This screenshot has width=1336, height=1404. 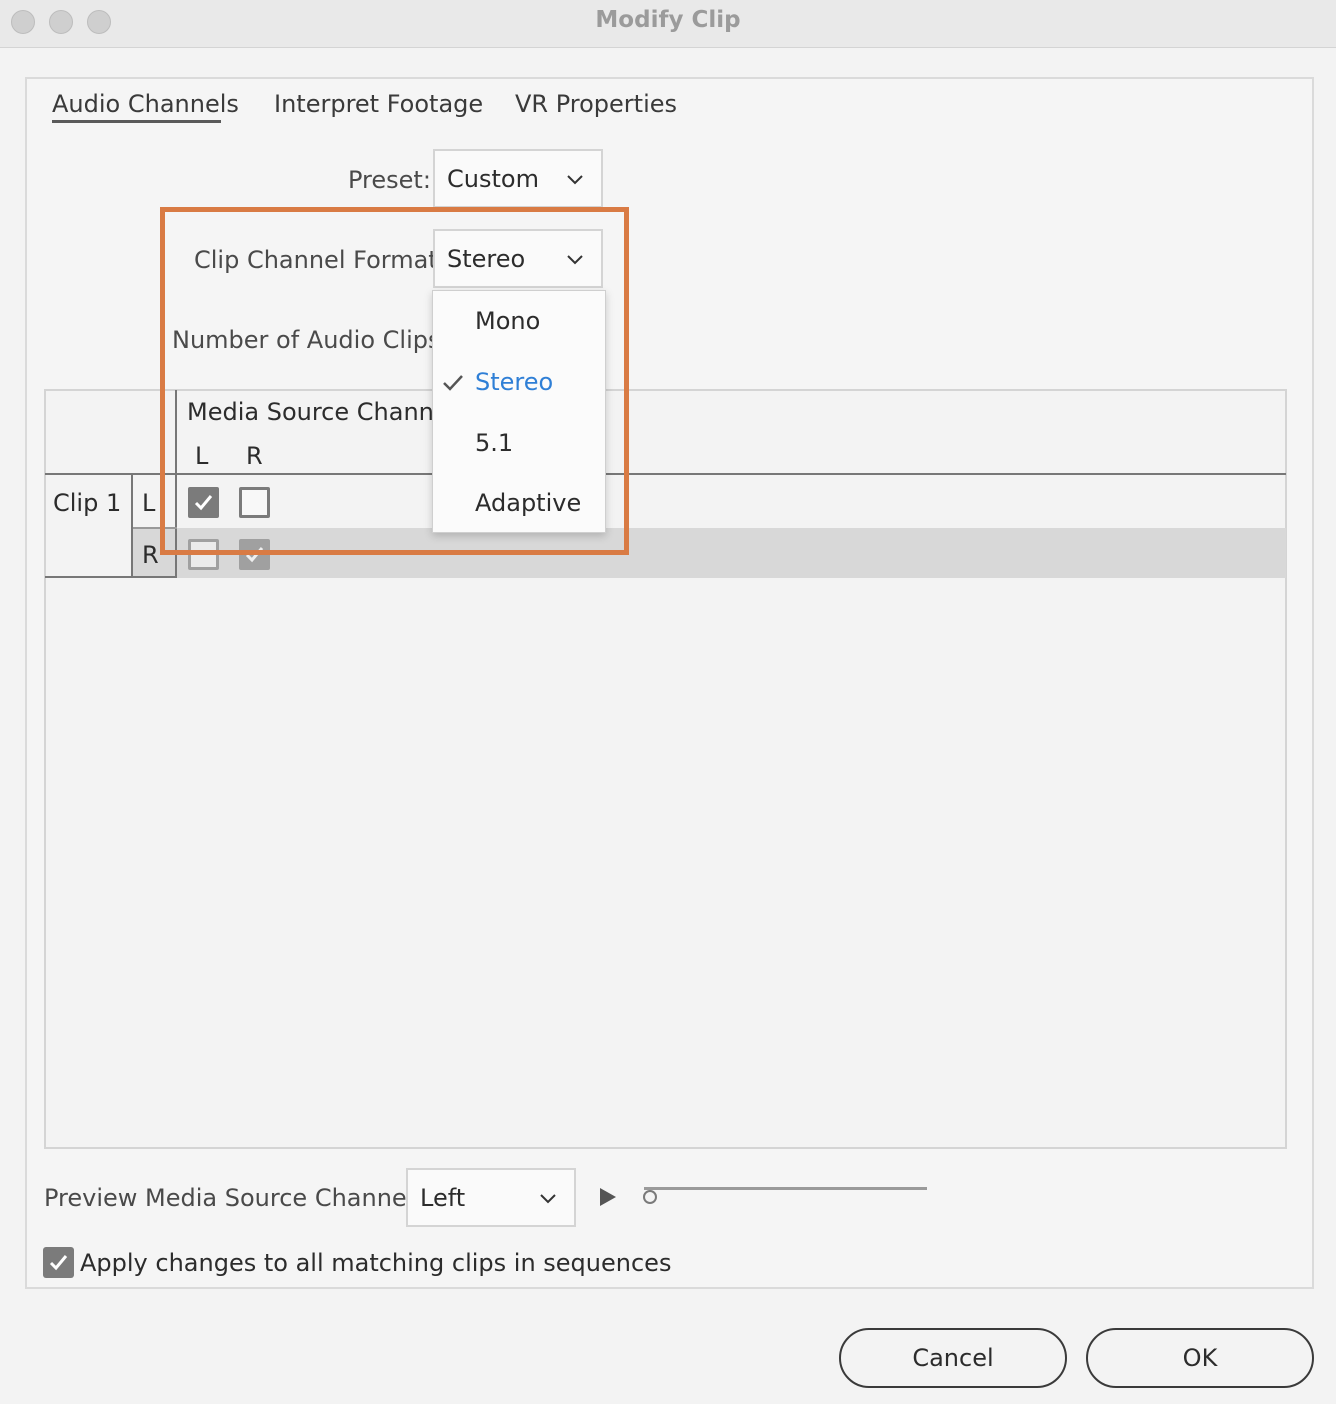 What do you see at coordinates (149, 503) in the screenshot?
I see `row-l-label: L` at bounding box center [149, 503].